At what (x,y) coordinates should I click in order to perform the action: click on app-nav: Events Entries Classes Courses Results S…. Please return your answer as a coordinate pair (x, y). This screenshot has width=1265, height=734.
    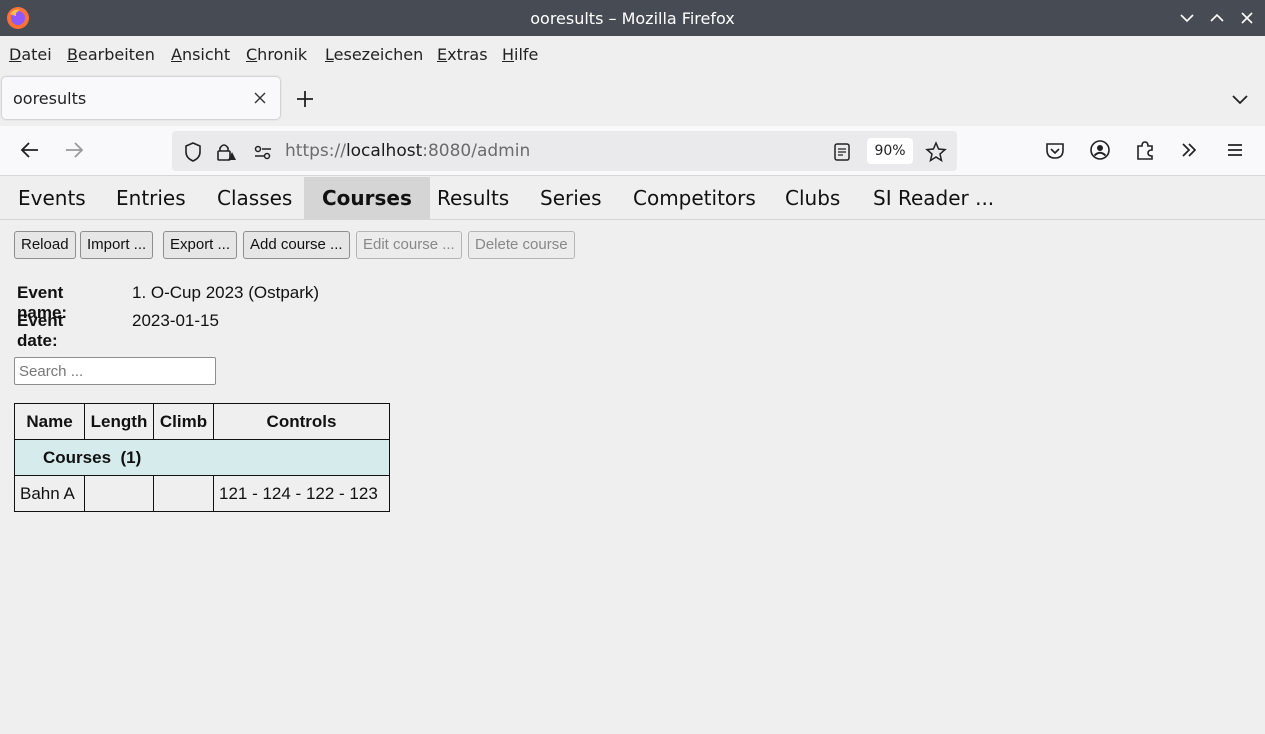
    Looking at the image, I should click on (632, 198).